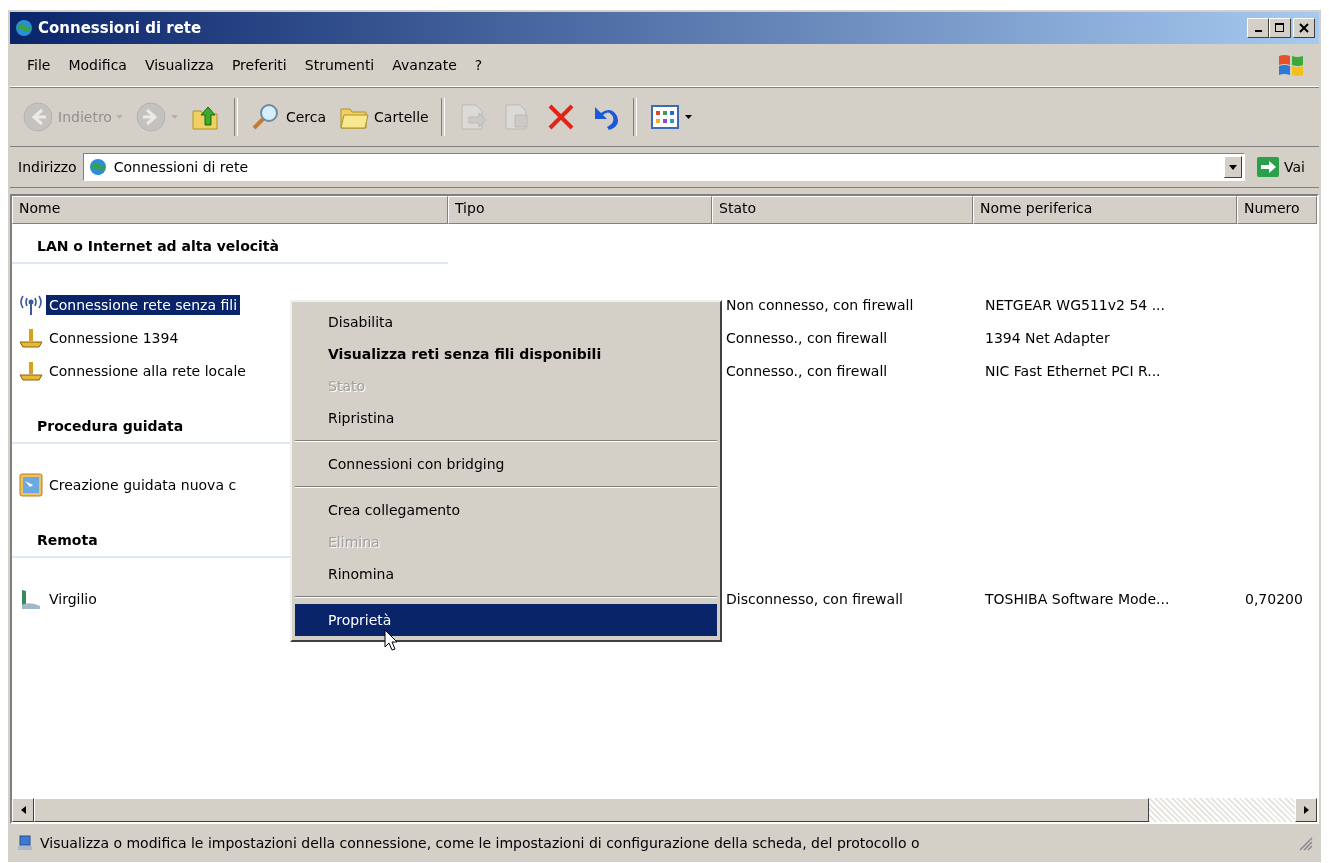 Image resolution: width=1329 pixels, height=863 pixels. I want to click on group-heading: Remota, so click(67, 540).